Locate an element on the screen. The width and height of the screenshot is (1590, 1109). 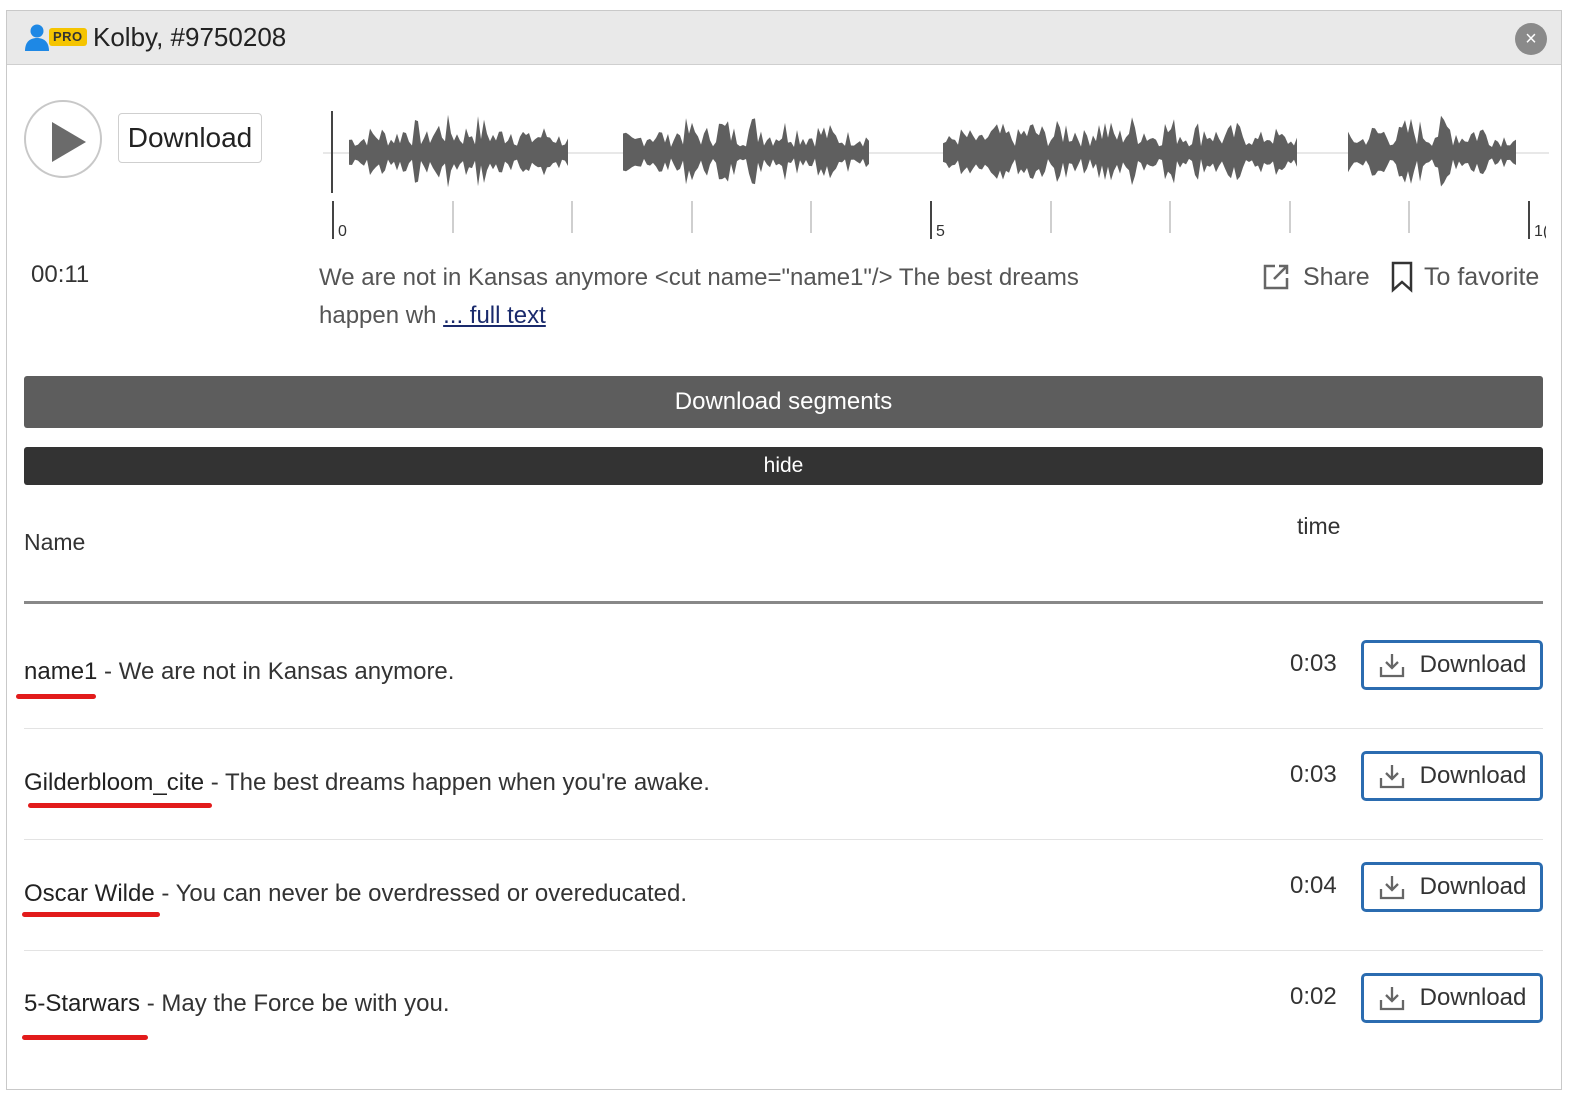
play-button is located at coordinates (63, 139).